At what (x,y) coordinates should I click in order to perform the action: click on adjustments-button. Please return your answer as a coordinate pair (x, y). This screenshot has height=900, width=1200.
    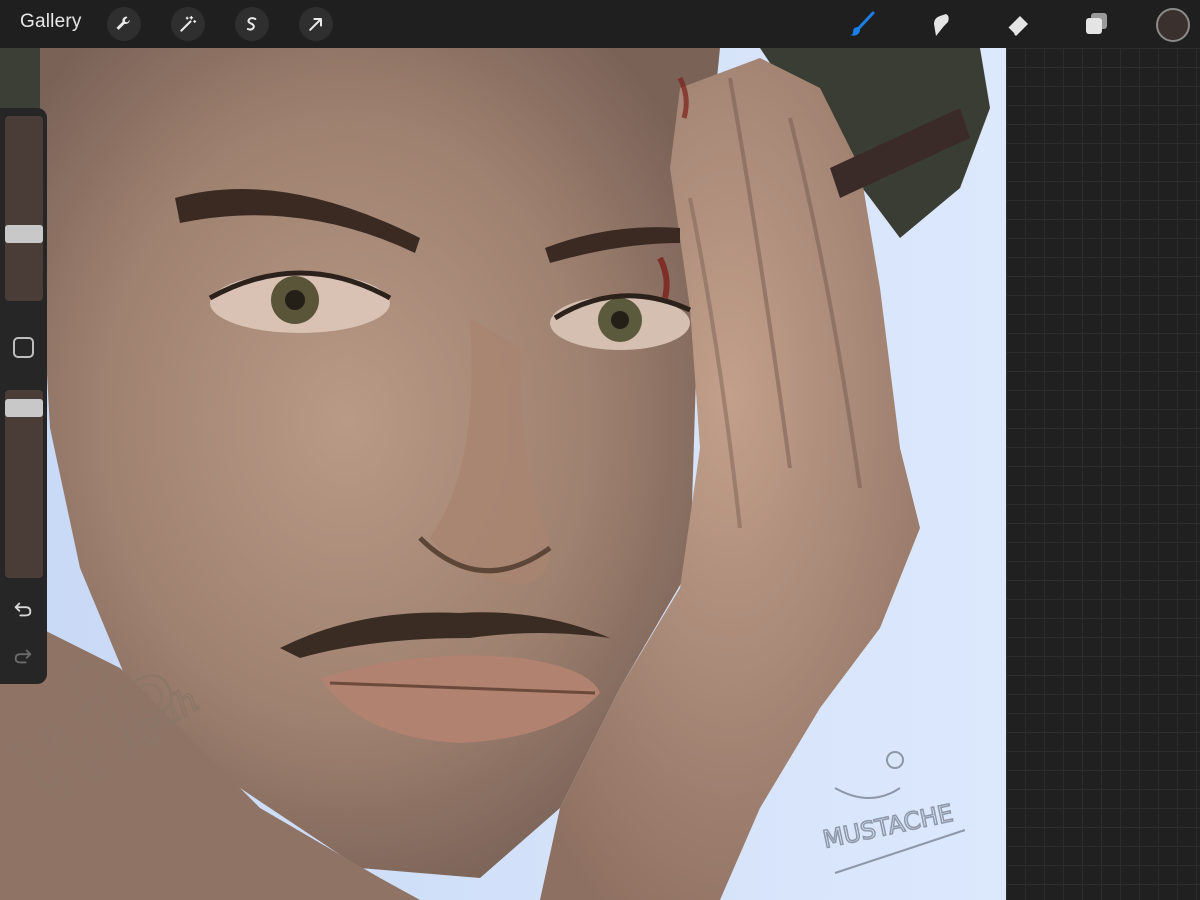
    Looking at the image, I should click on (188, 24).